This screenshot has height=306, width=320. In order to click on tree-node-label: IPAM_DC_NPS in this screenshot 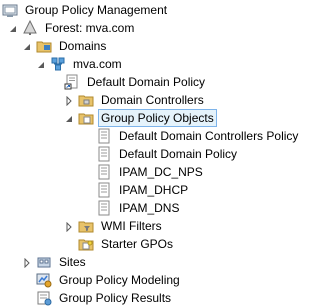, I will do `click(161, 172)`.